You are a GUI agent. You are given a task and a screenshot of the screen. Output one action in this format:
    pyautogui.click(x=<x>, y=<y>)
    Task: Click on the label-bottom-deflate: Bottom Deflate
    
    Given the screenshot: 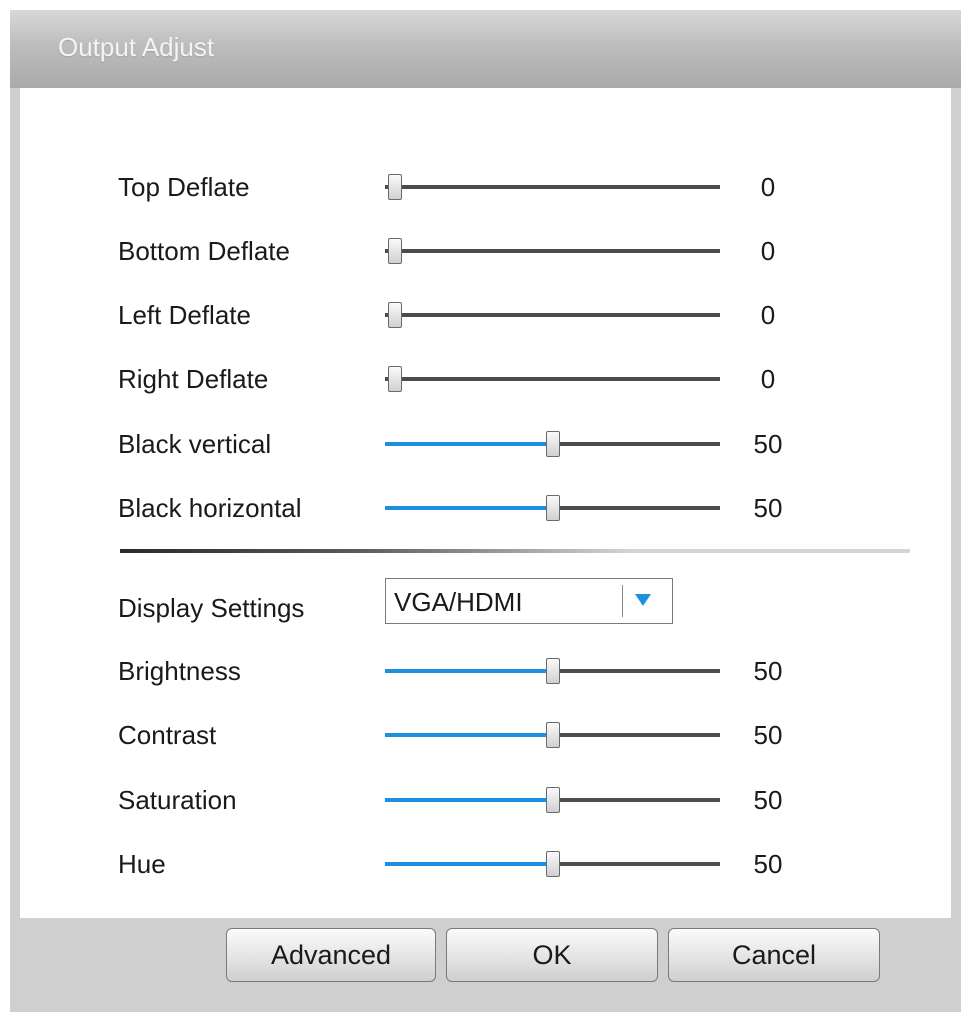 What is the action you would take?
    pyautogui.click(x=204, y=251)
    